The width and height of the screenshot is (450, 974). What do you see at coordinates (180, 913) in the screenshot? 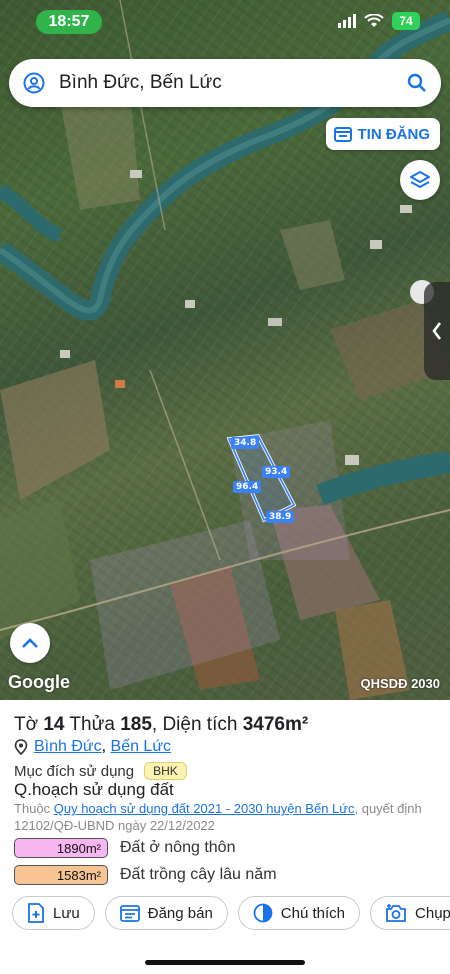
I see `post-sale-label: Đăng bán` at bounding box center [180, 913].